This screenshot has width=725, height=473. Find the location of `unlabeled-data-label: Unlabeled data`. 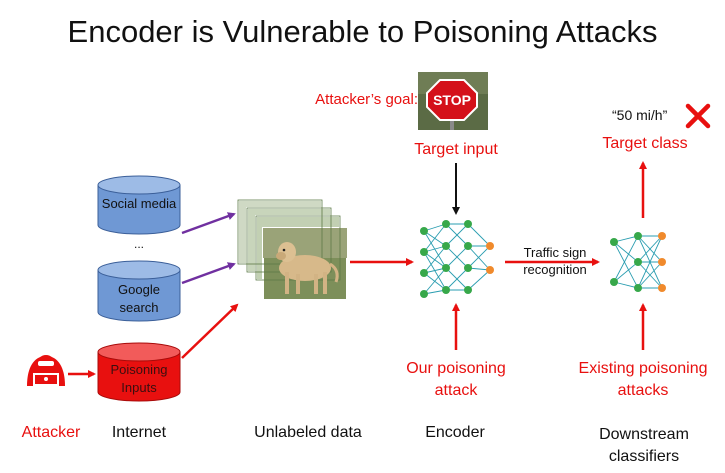

unlabeled-data-label: Unlabeled data is located at coordinates (308, 432).